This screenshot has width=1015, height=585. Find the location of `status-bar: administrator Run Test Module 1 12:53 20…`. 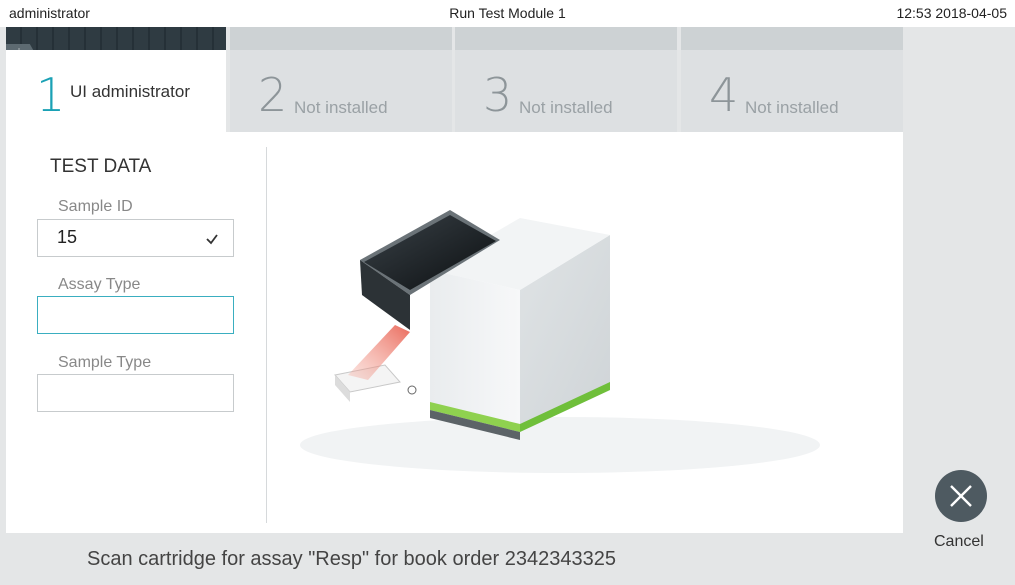

status-bar: administrator Run Test Module 1 12:53 20… is located at coordinates (507, 13).